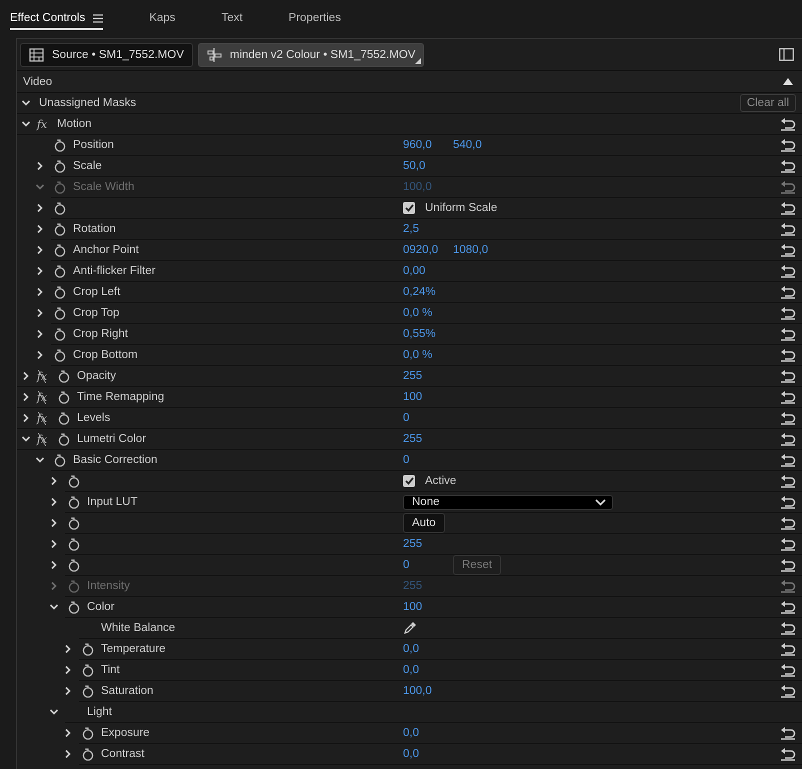 The width and height of the screenshot is (802, 769). Describe the element at coordinates (428, 691) in the screenshot. I see `value-field: 100,0` at that location.